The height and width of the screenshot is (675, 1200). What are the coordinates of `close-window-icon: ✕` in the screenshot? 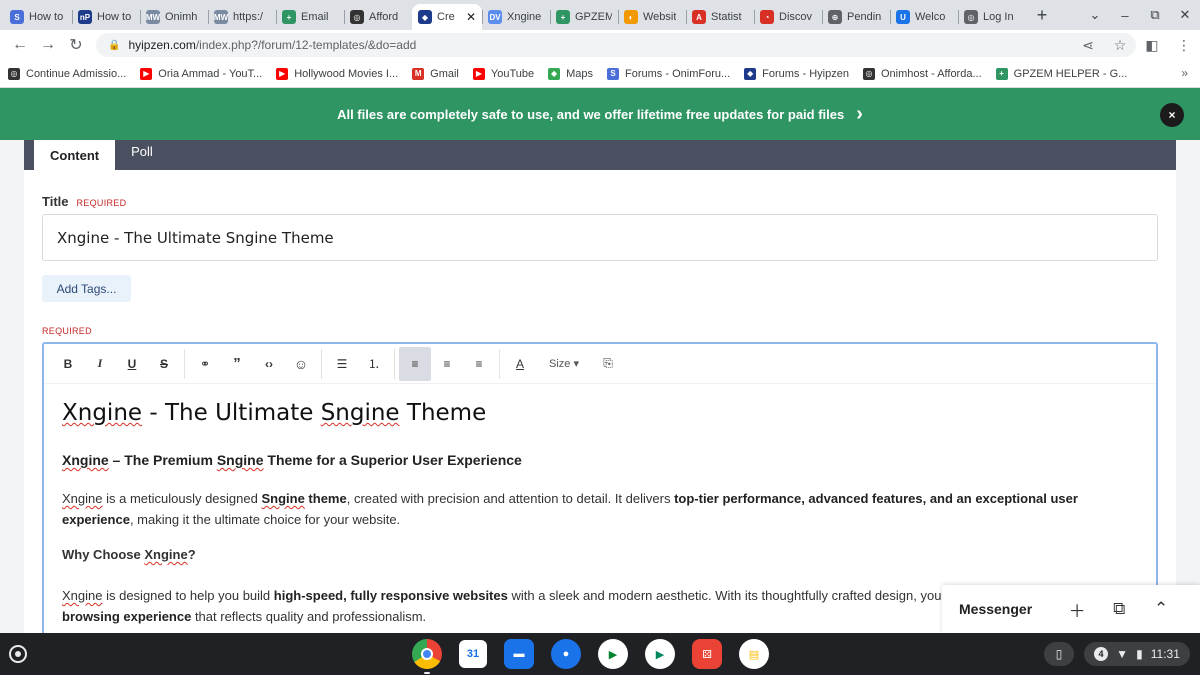 It's located at (1185, 15).